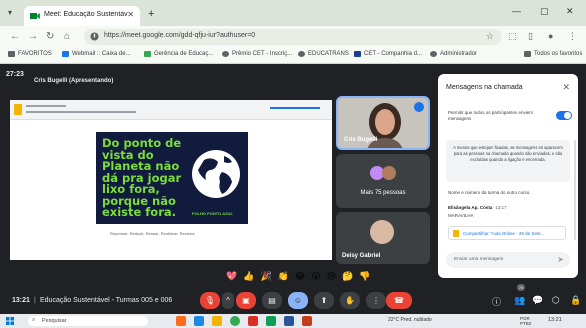 This screenshot has width=586, height=328. What do you see at coordinates (575, 300) in the screenshot?
I see `host-controls-icon: 🔒` at bounding box center [575, 300].